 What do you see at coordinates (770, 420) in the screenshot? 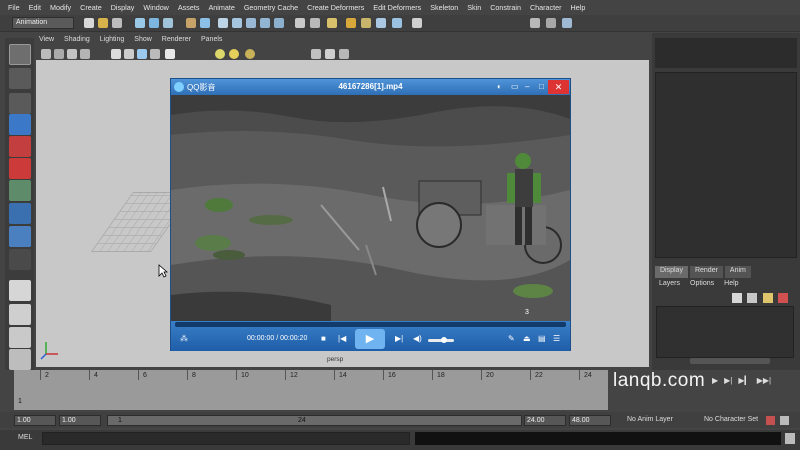
I see `auto-key-icon` at bounding box center [770, 420].